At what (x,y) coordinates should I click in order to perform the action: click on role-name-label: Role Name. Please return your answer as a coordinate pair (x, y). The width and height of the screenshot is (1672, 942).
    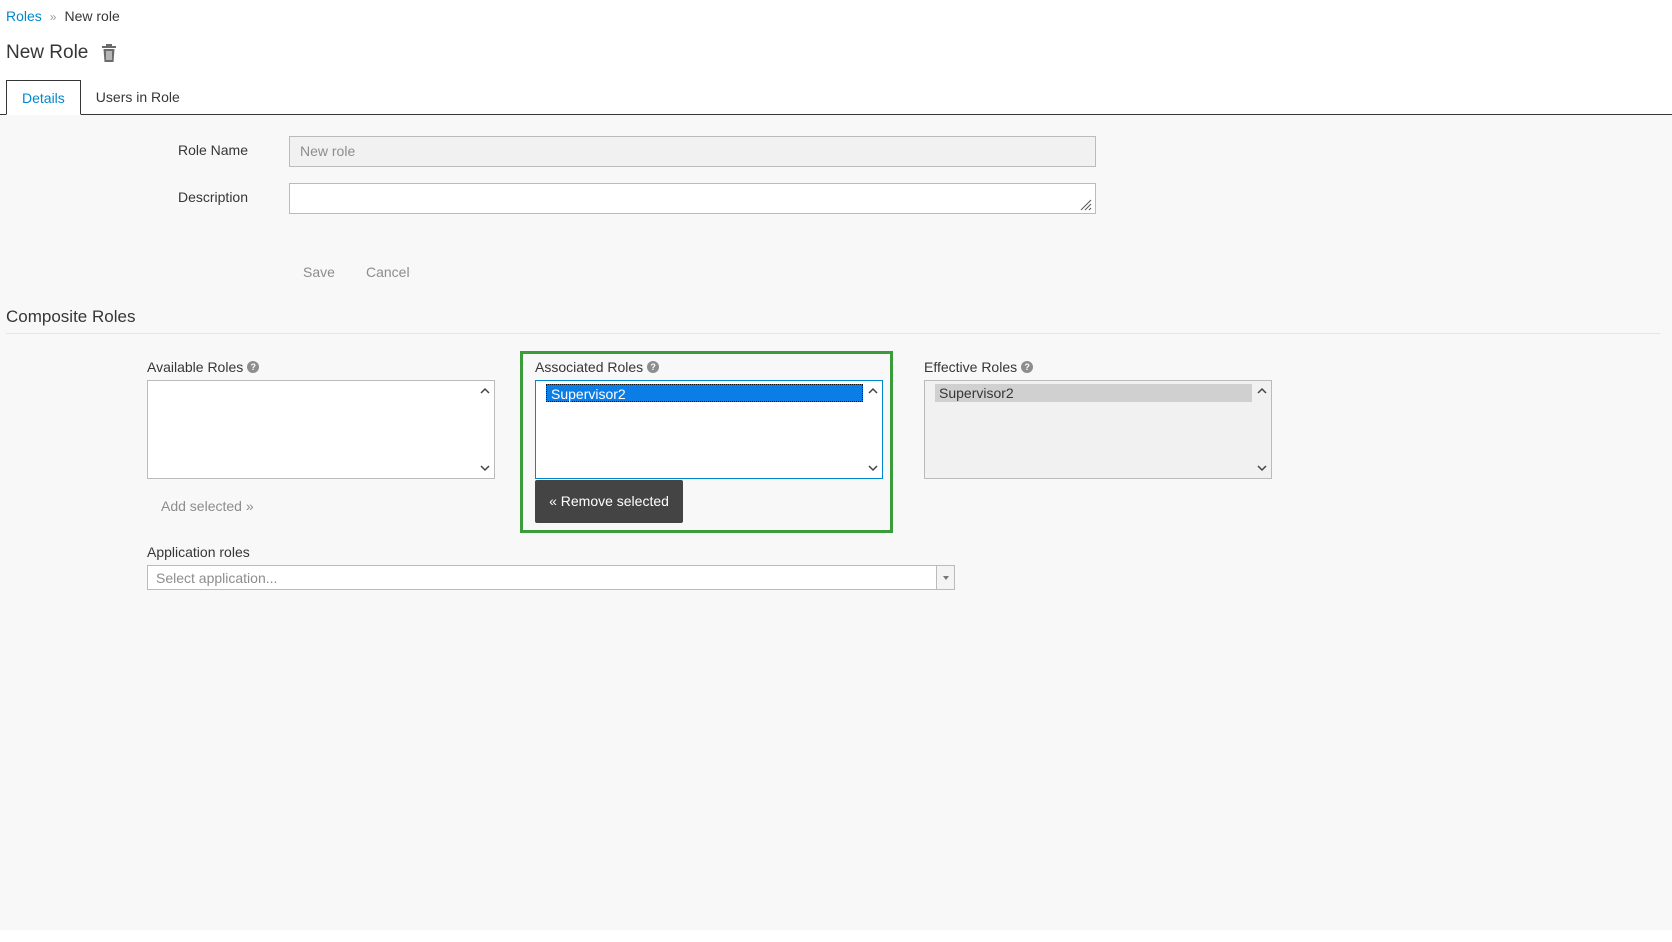
    Looking at the image, I should click on (212, 150).